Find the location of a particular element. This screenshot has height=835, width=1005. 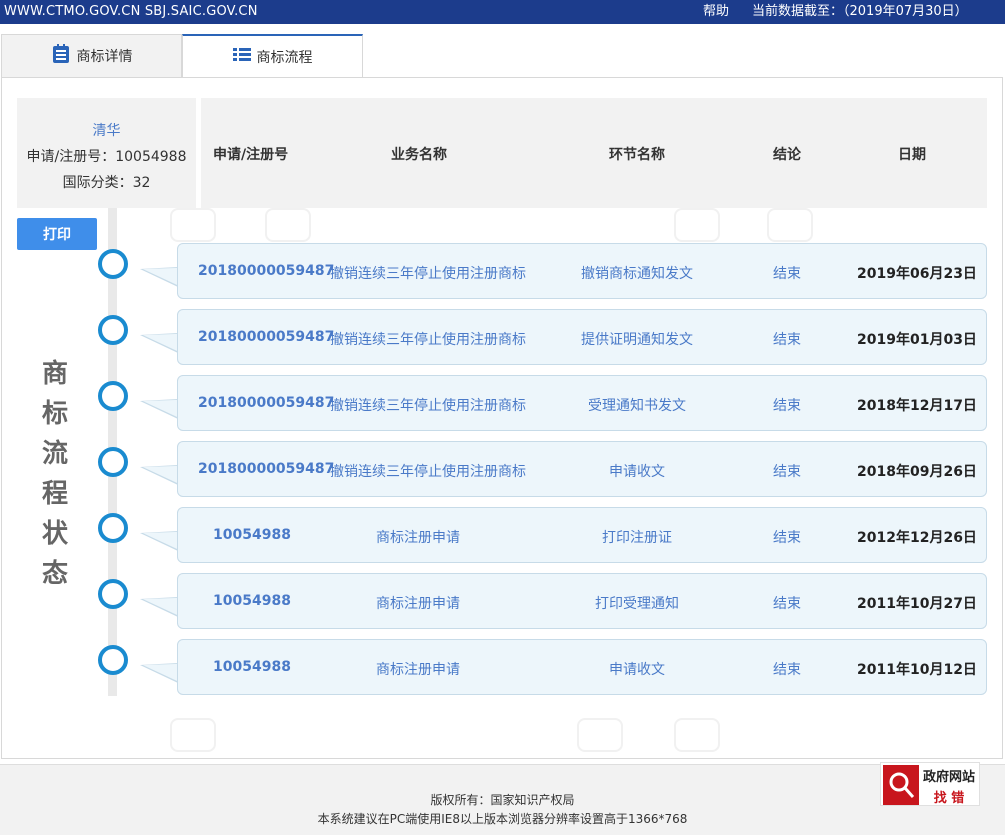

header-reg-no: 申请/注册号 is located at coordinates (251, 155).